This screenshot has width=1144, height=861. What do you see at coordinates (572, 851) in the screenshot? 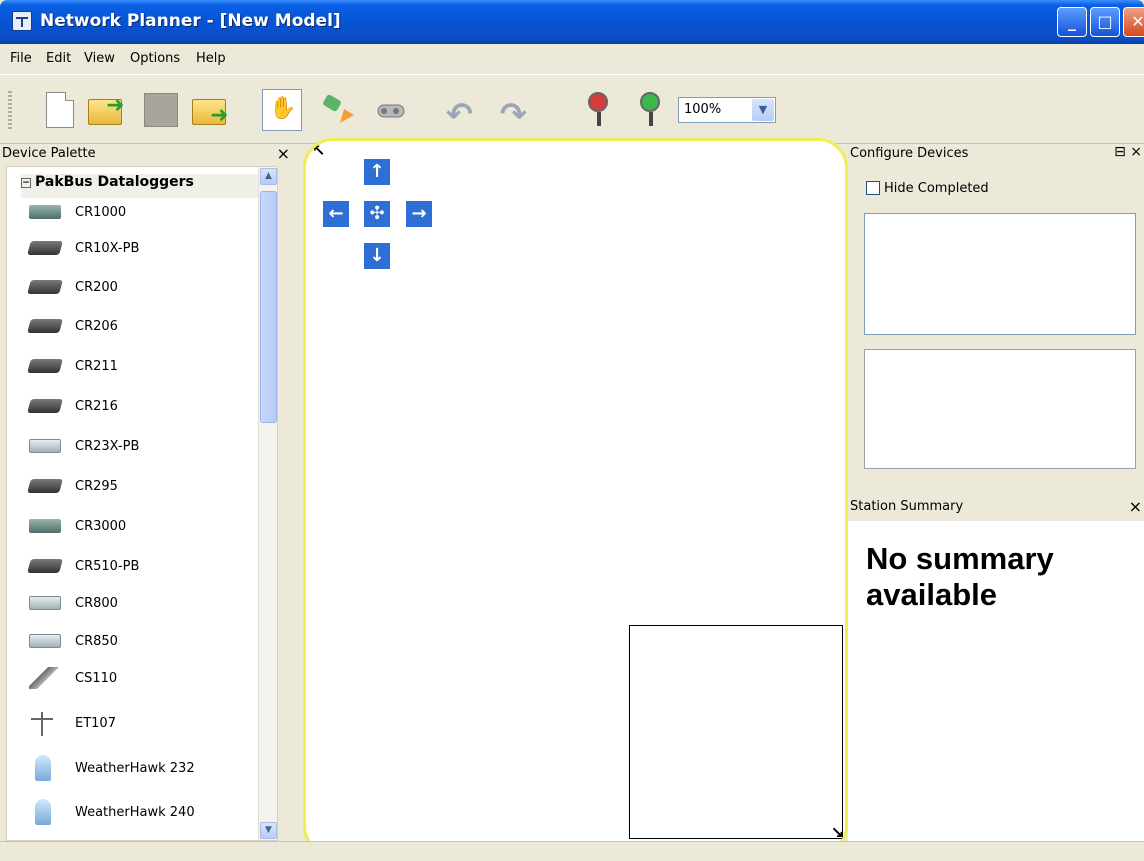
I see `status-bar` at bounding box center [572, 851].